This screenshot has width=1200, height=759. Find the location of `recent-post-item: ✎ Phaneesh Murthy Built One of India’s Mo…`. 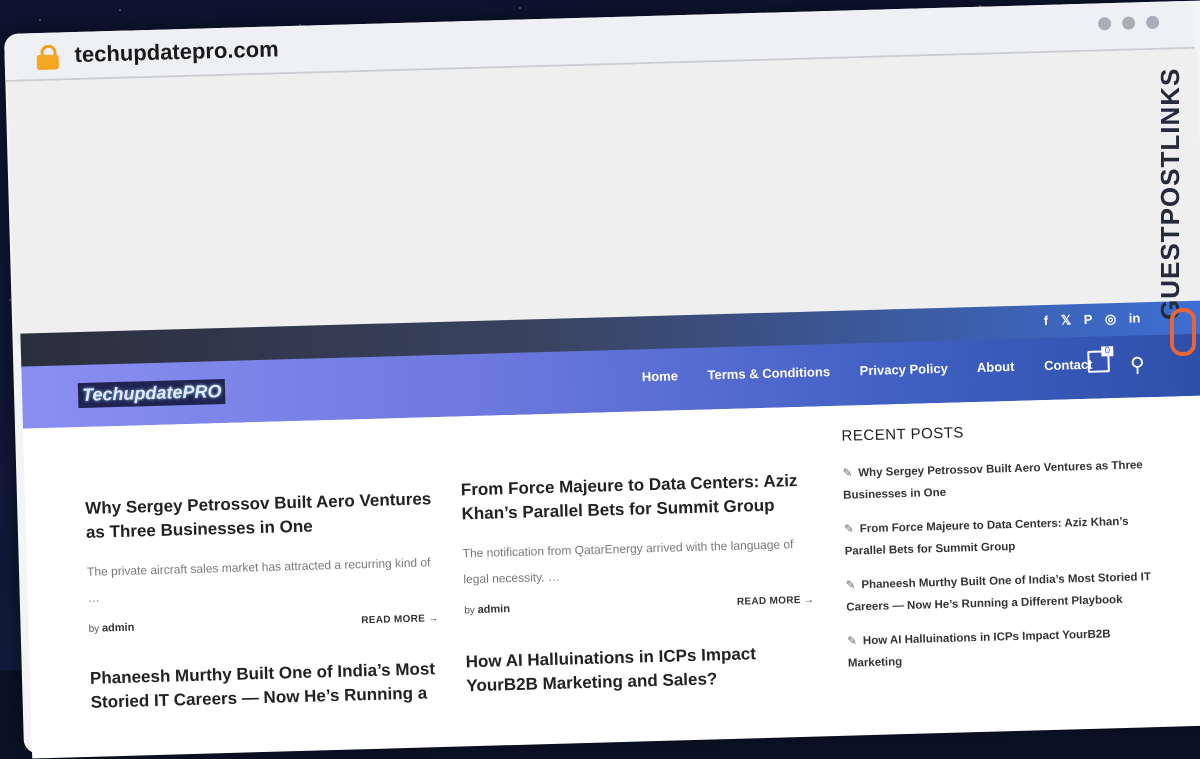

recent-post-item: ✎ Phaneesh Murthy Built One of India’s Mo… is located at coordinates (1005, 592).